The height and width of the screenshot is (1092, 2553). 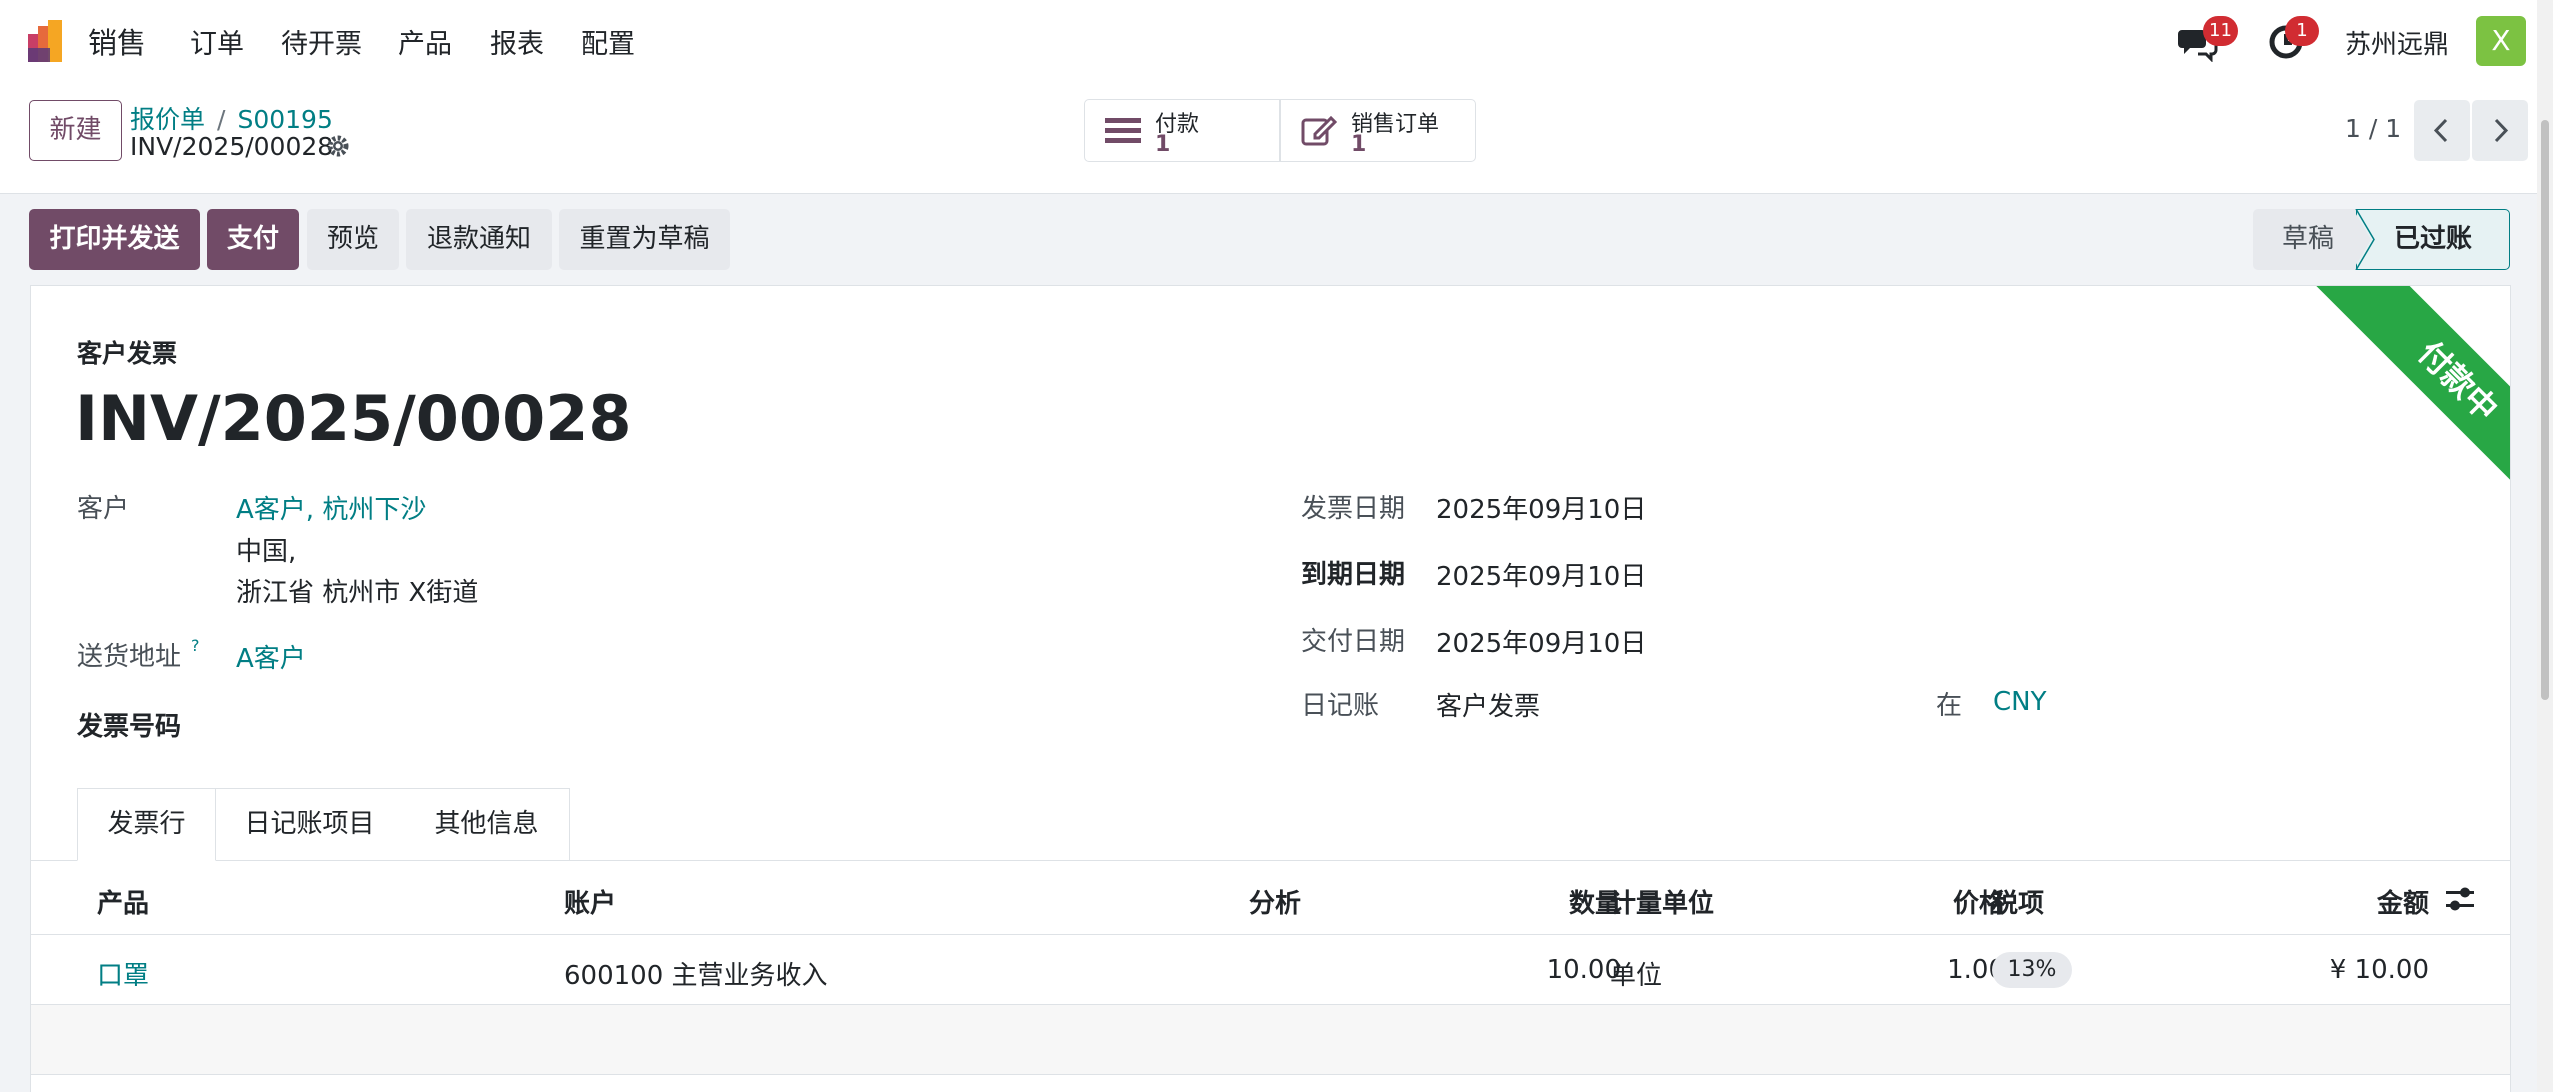 I want to click on row-account: 600100 主营业务收入, so click(x=696, y=973).